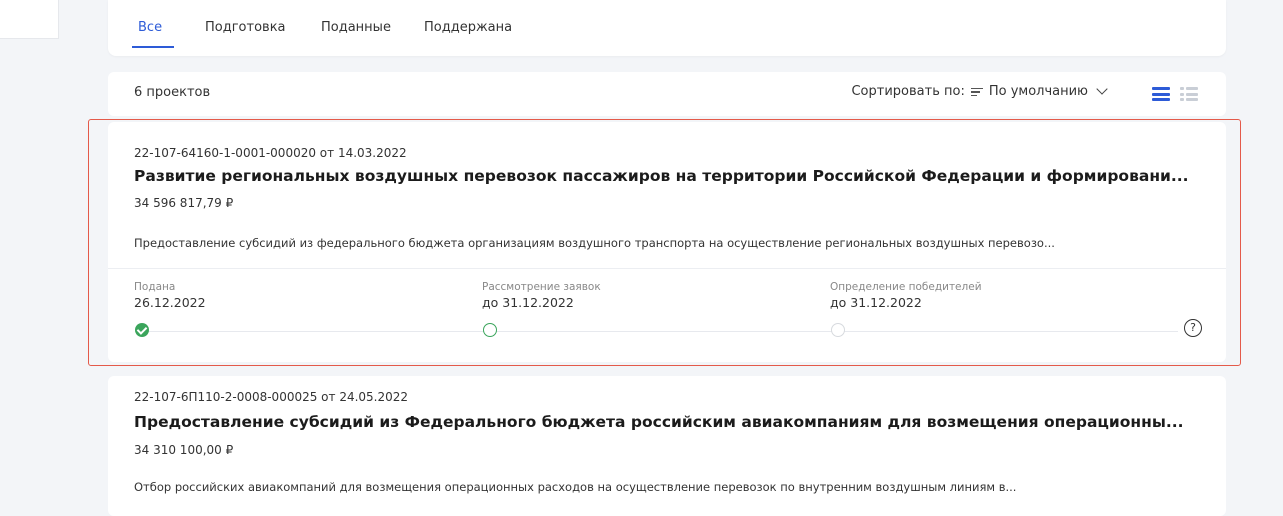 Image resolution: width=1283 pixels, height=516 pixels. I want to click on project-reg-number: 22-107-64160-1-0001-000020 от 14.03.2022, so click(270, 153).